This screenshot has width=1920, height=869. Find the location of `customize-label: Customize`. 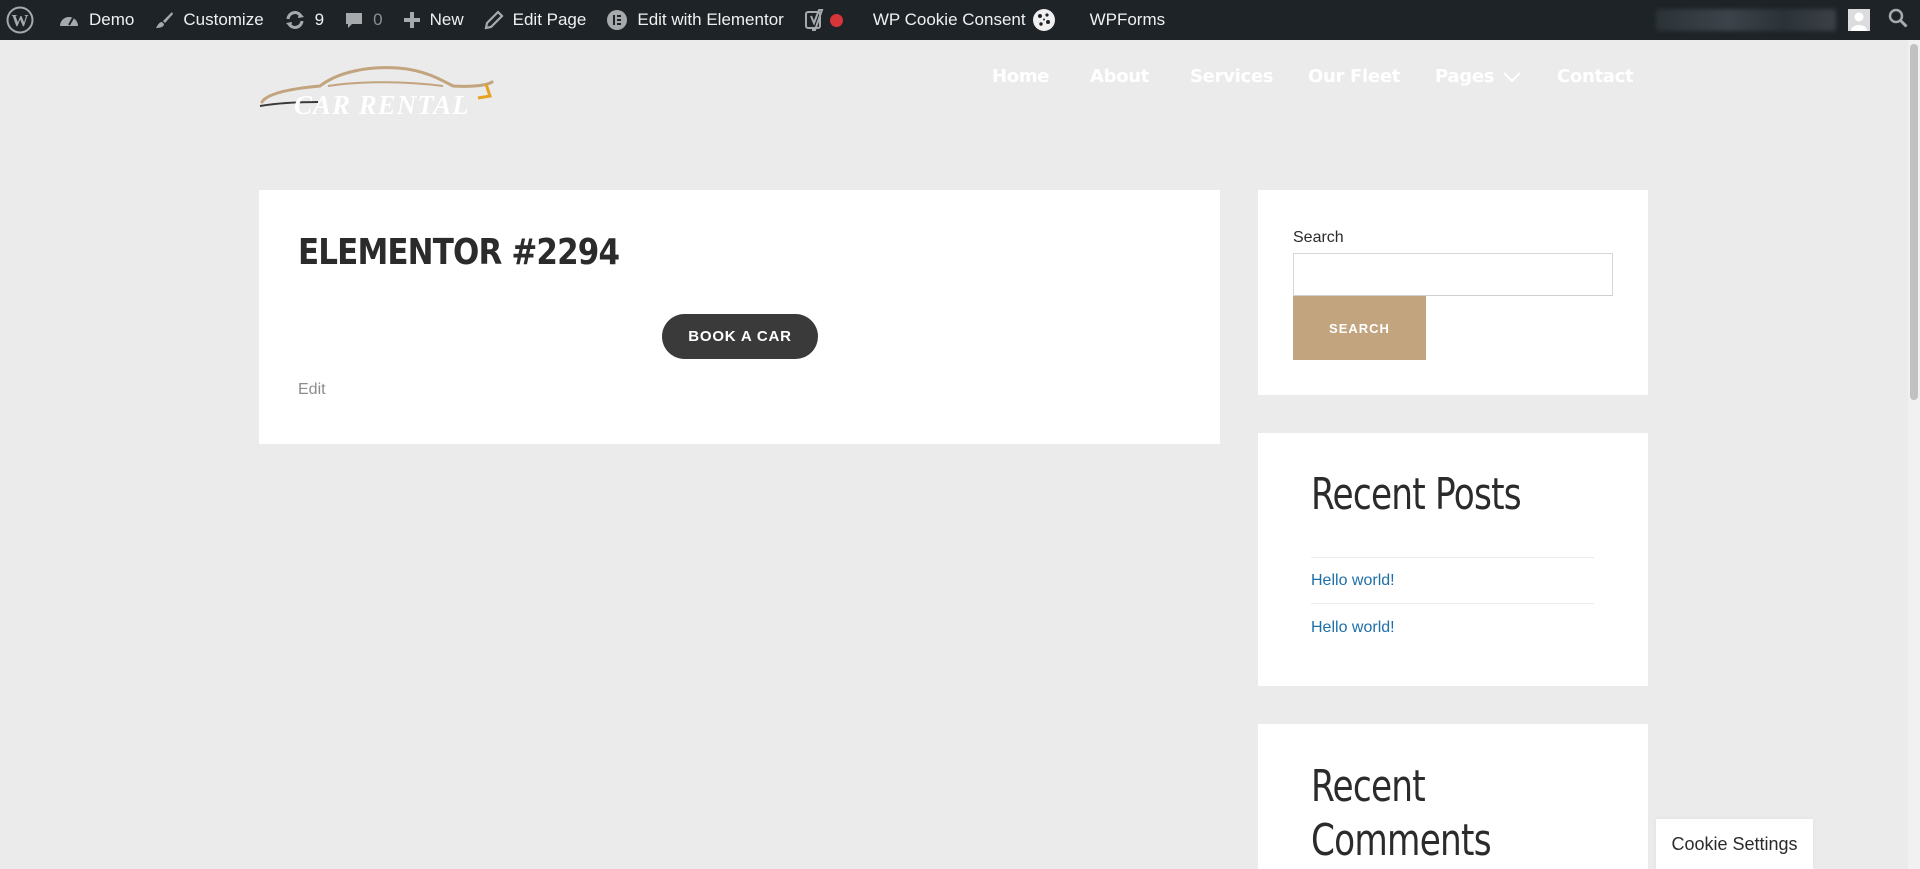

customize-label: Customize is located at coordinates (223, 19).